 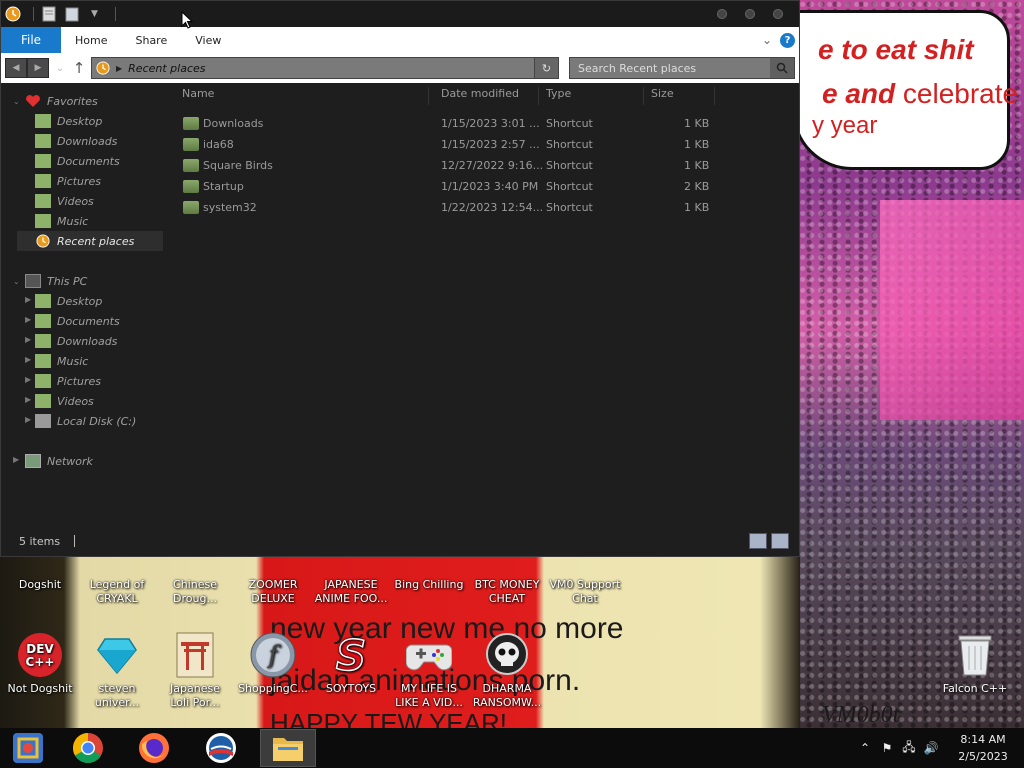 I want to click on nav-fav-downloads: Downloads, so click(x=76, y=141).